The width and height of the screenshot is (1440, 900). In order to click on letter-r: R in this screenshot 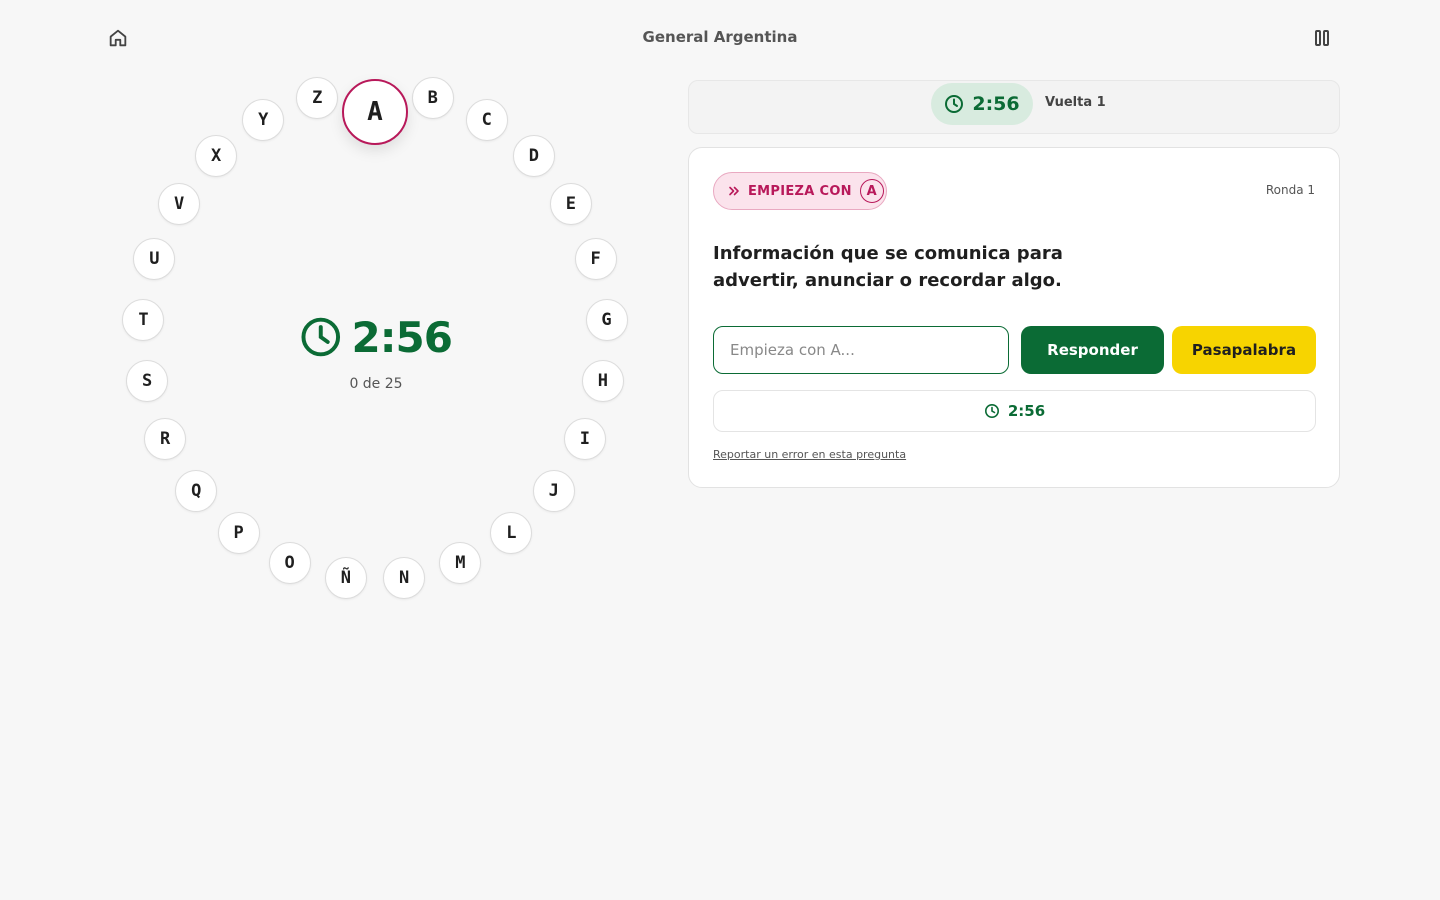, I will do `click(165, 439)`.